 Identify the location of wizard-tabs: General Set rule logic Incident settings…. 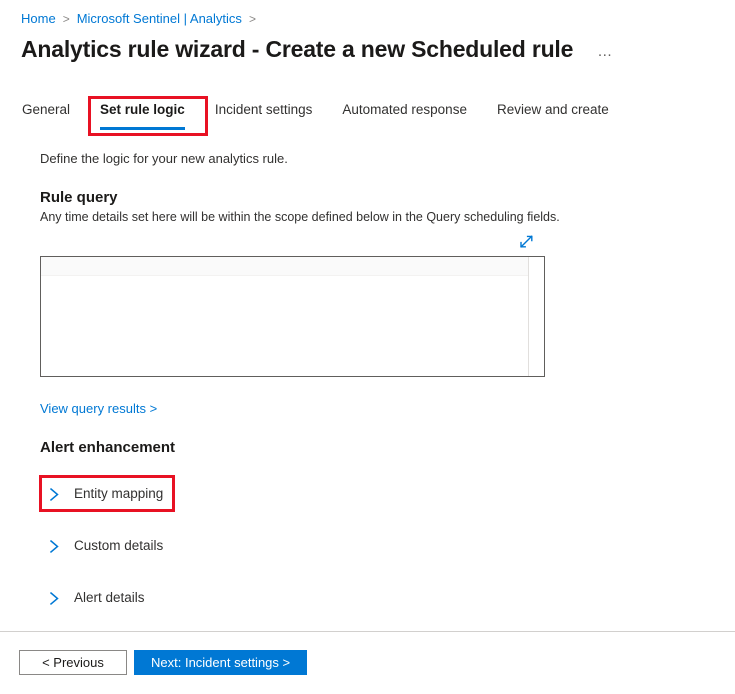
(322, 116).